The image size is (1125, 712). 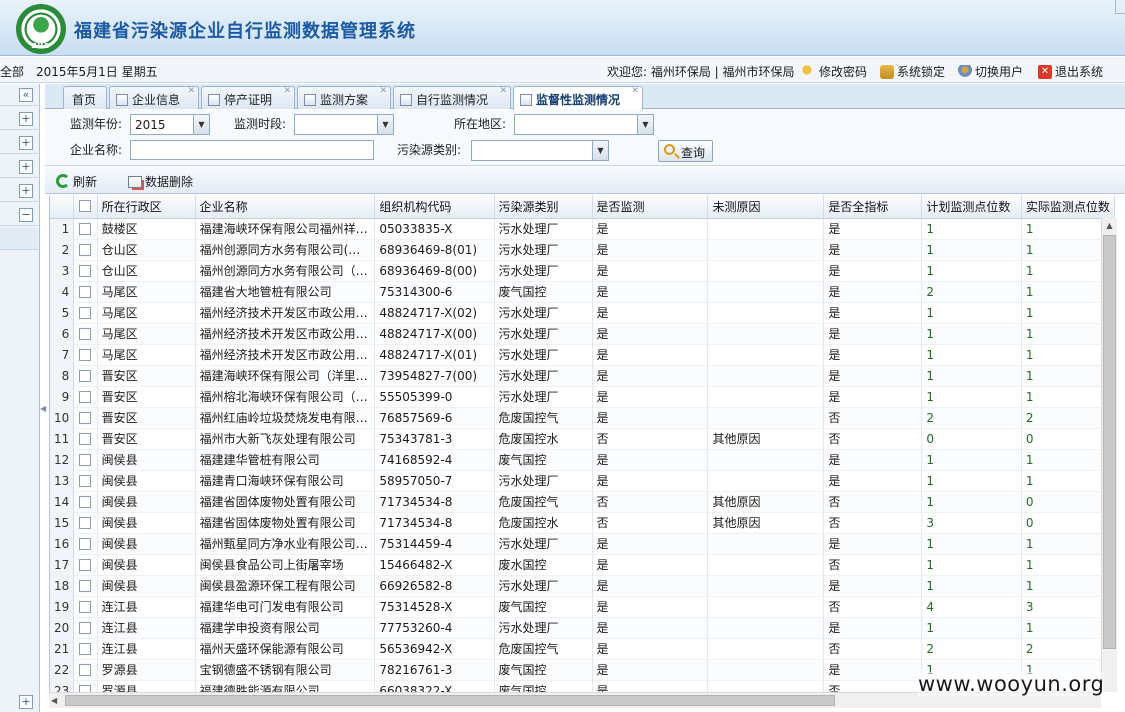 What do you see at coordinates (344, 124) in the screenshot?
I see `period-select: ▼` at bounding box center [344, 124].